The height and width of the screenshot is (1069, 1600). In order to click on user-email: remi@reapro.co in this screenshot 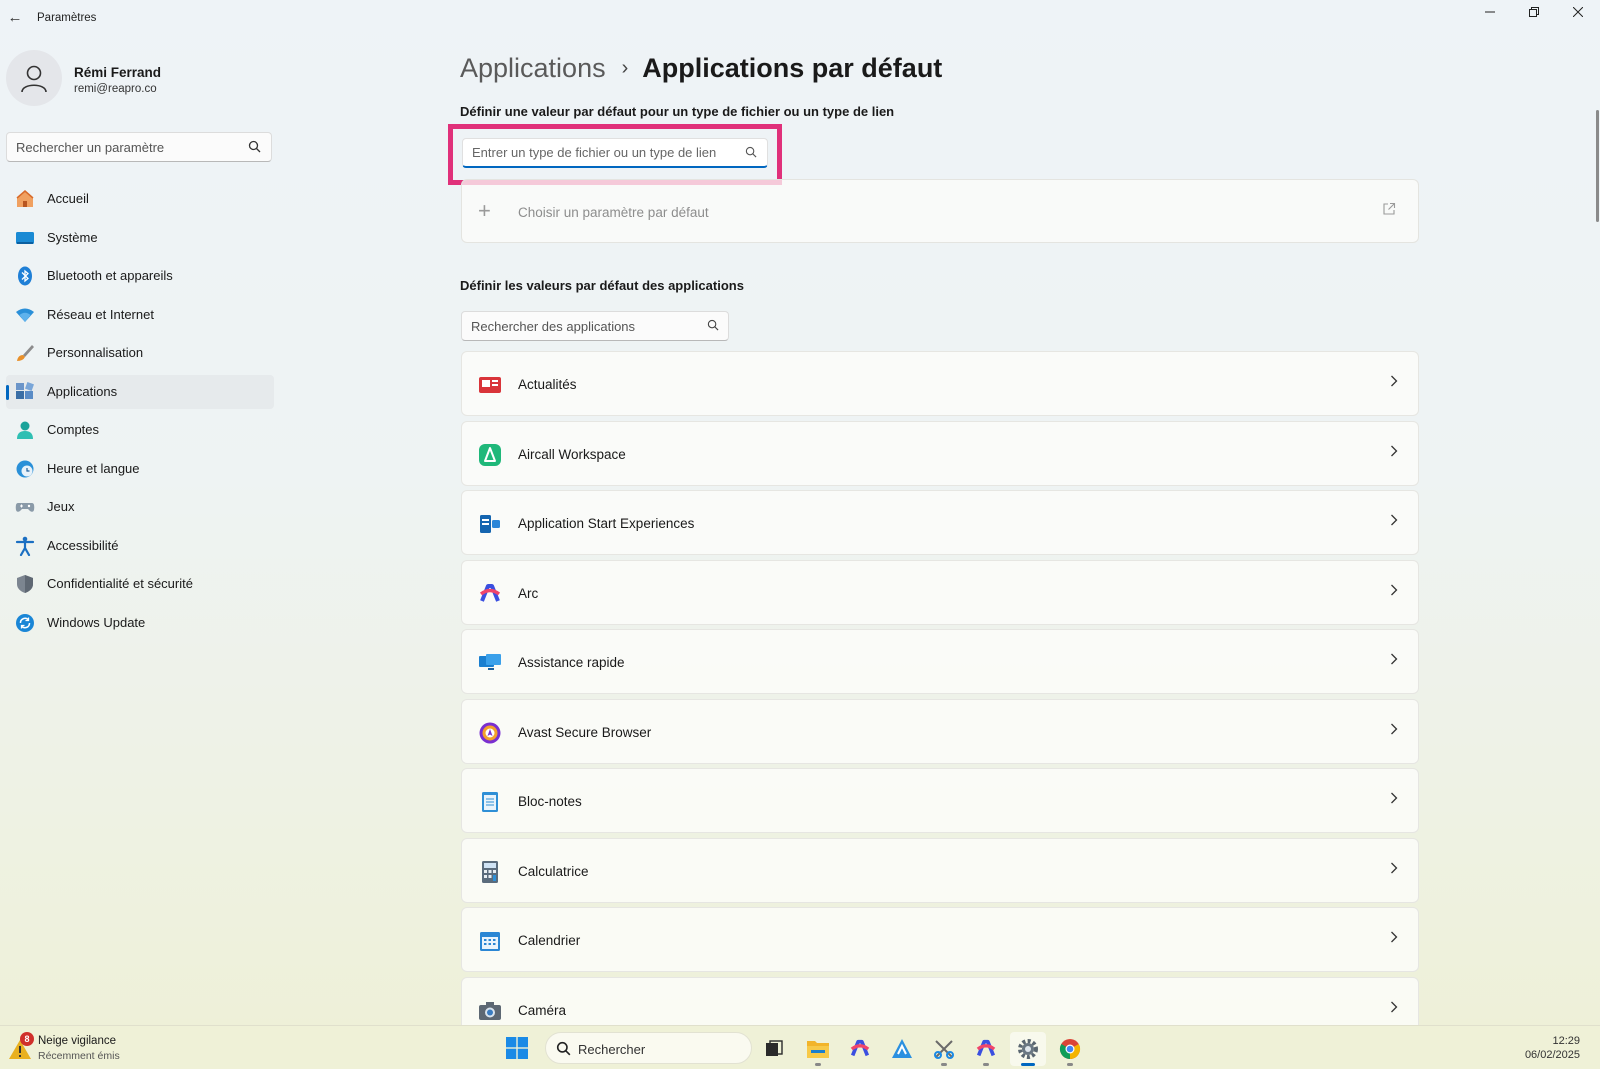, I will do `click(115, 89)`.